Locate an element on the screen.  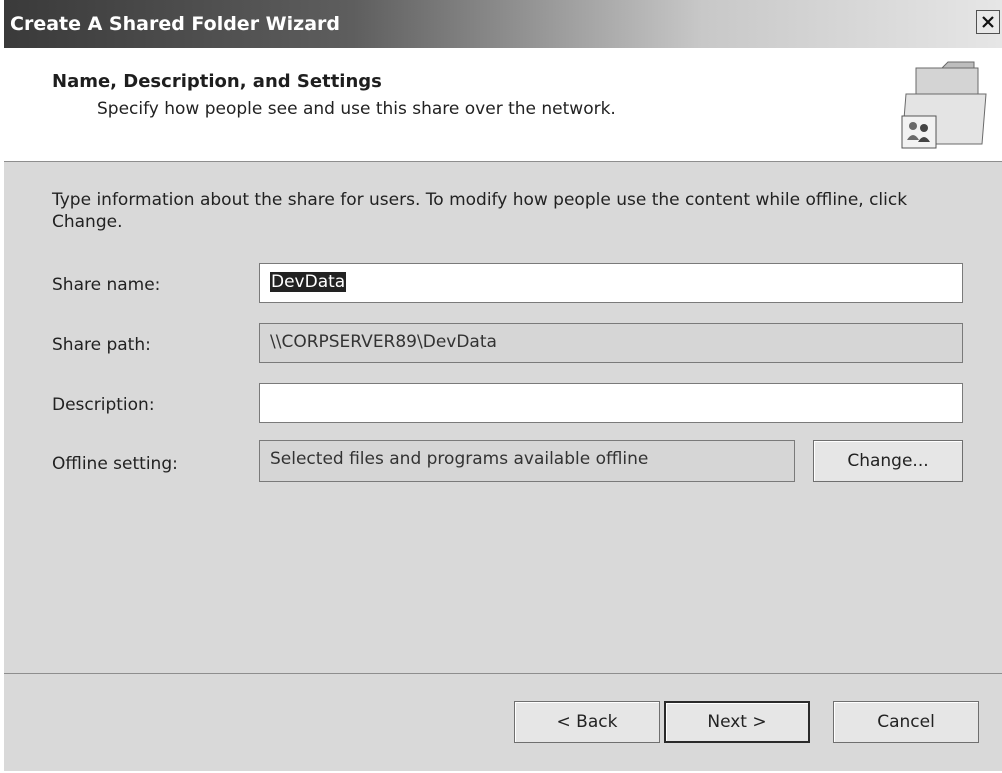
wizard-footer: < Back Next > Cancel is located at coordinates (503, 722).